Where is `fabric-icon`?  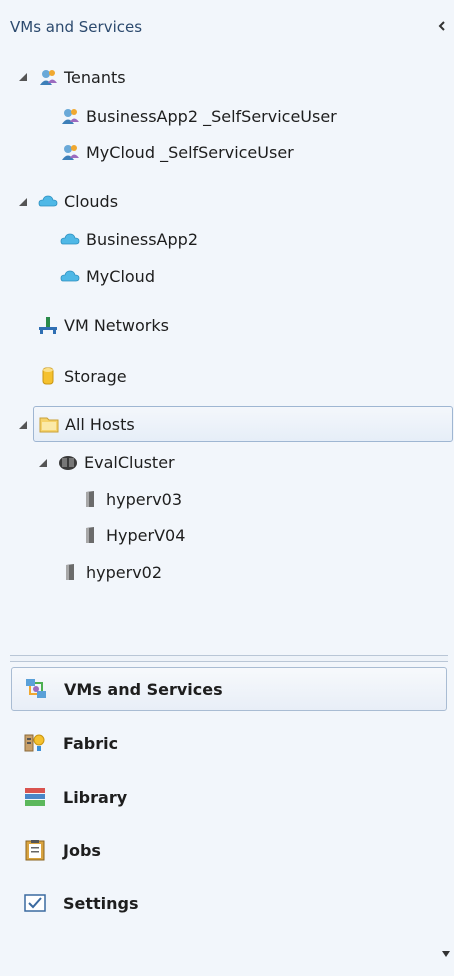
fabric-icon is located at coordinates (34, 743).